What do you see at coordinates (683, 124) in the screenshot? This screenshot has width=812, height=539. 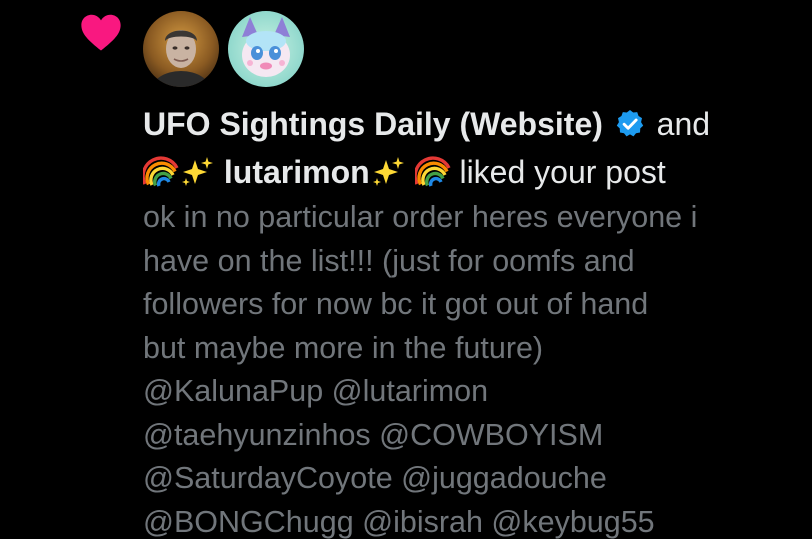 I see `connector-text: and` at bounding box center [683, 124].